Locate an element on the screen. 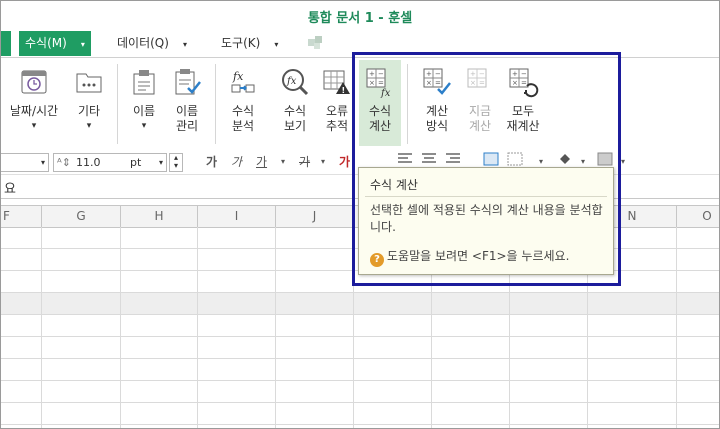 This screenshot has width=720, height=429. name-manager-icon is located at coordinates (187, 82).